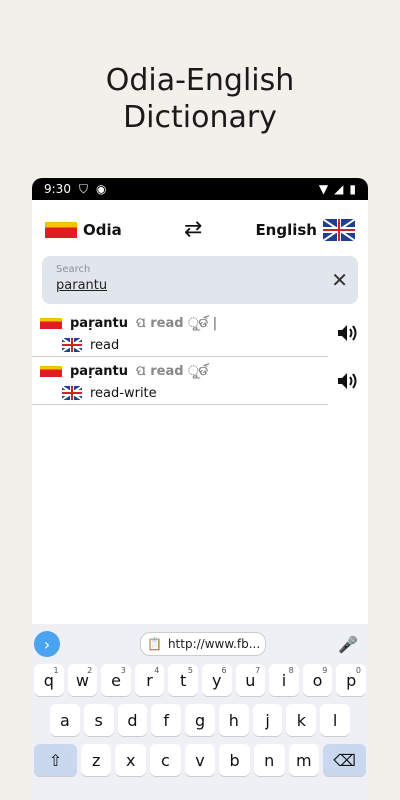  Describe the element at coordinates (57, 189) in the screenshot. I see `status-time: 9:30` at that location.